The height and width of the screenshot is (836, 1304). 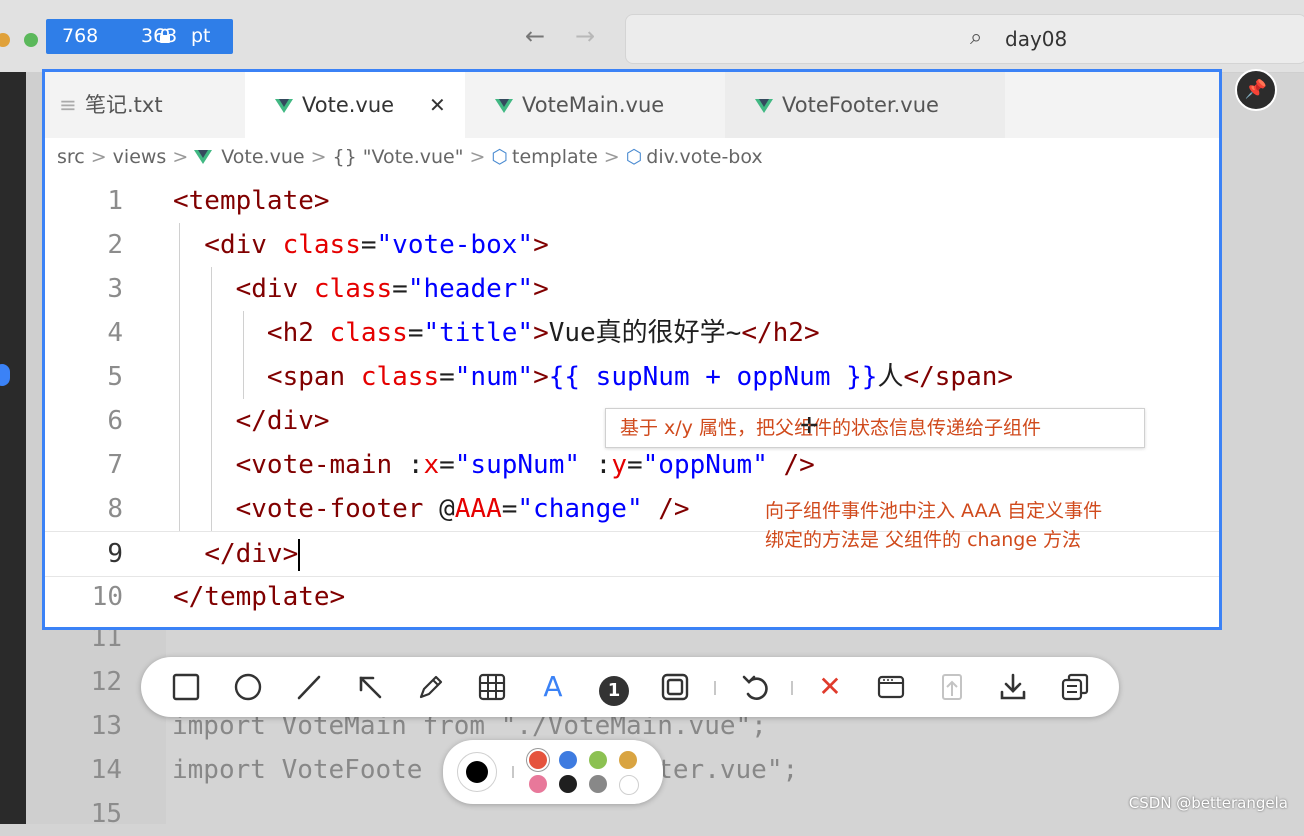 I want to click on line-number: 8, so click(x=115, y=509).